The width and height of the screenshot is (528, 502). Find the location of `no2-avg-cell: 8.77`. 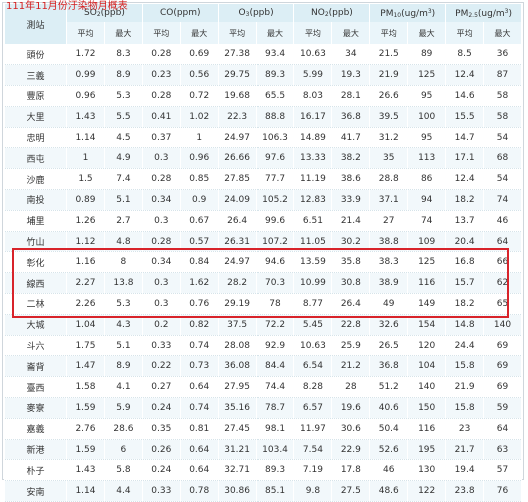

no2-avg-cell: 8.77 is located at coordinates (313, 304).